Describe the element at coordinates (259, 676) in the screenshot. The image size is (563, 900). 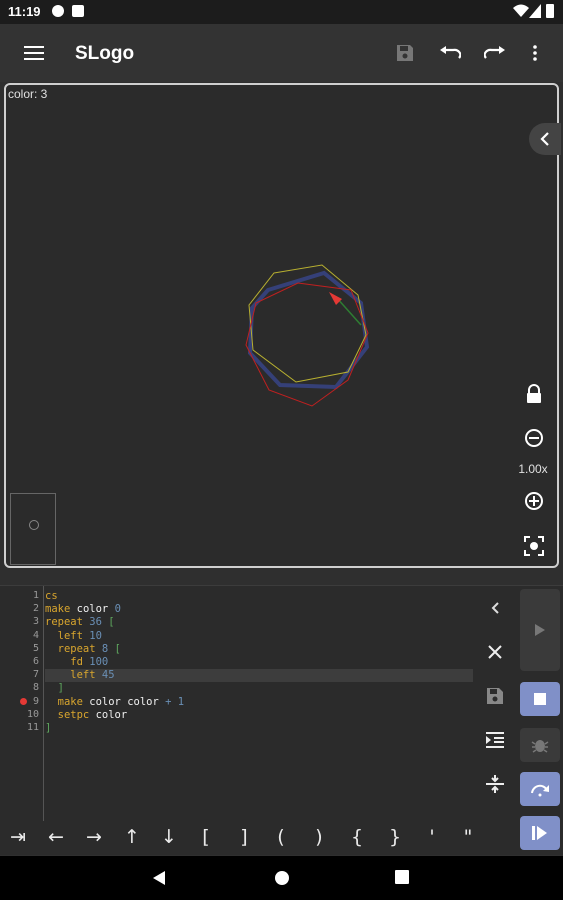
I see `code-line: left 45` at that location.